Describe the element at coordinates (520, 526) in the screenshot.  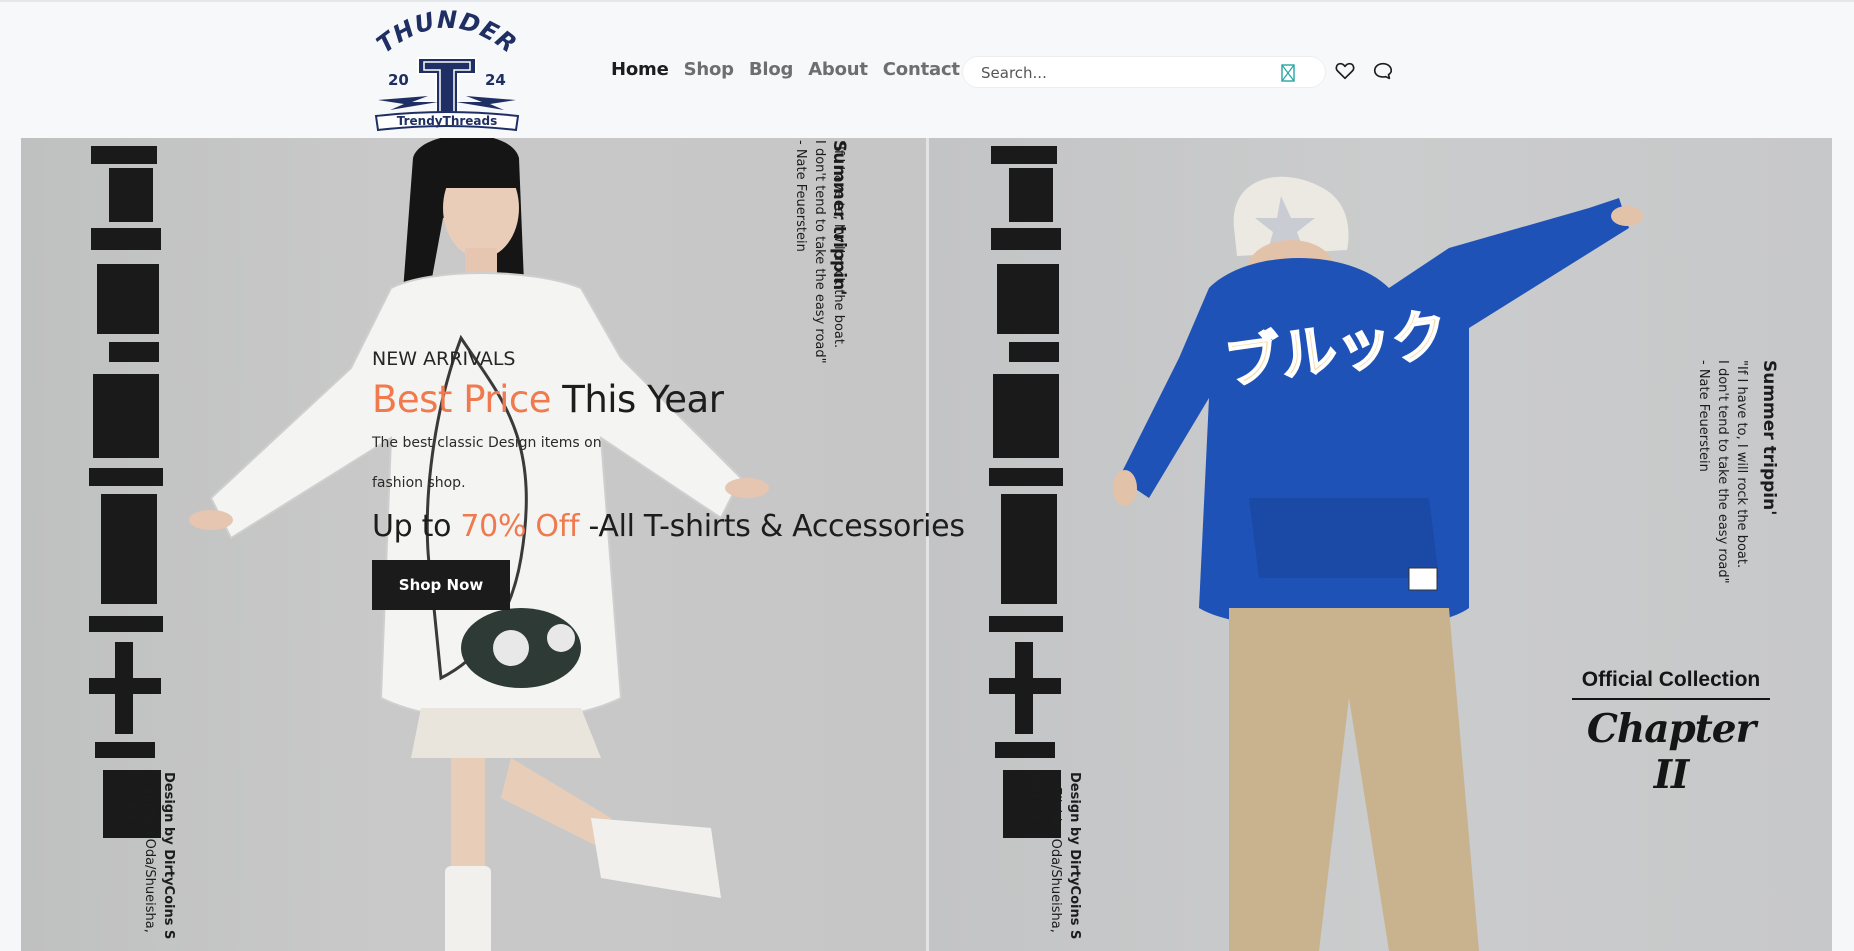
I see `hero-offer-accent: 70% Off` at that location.